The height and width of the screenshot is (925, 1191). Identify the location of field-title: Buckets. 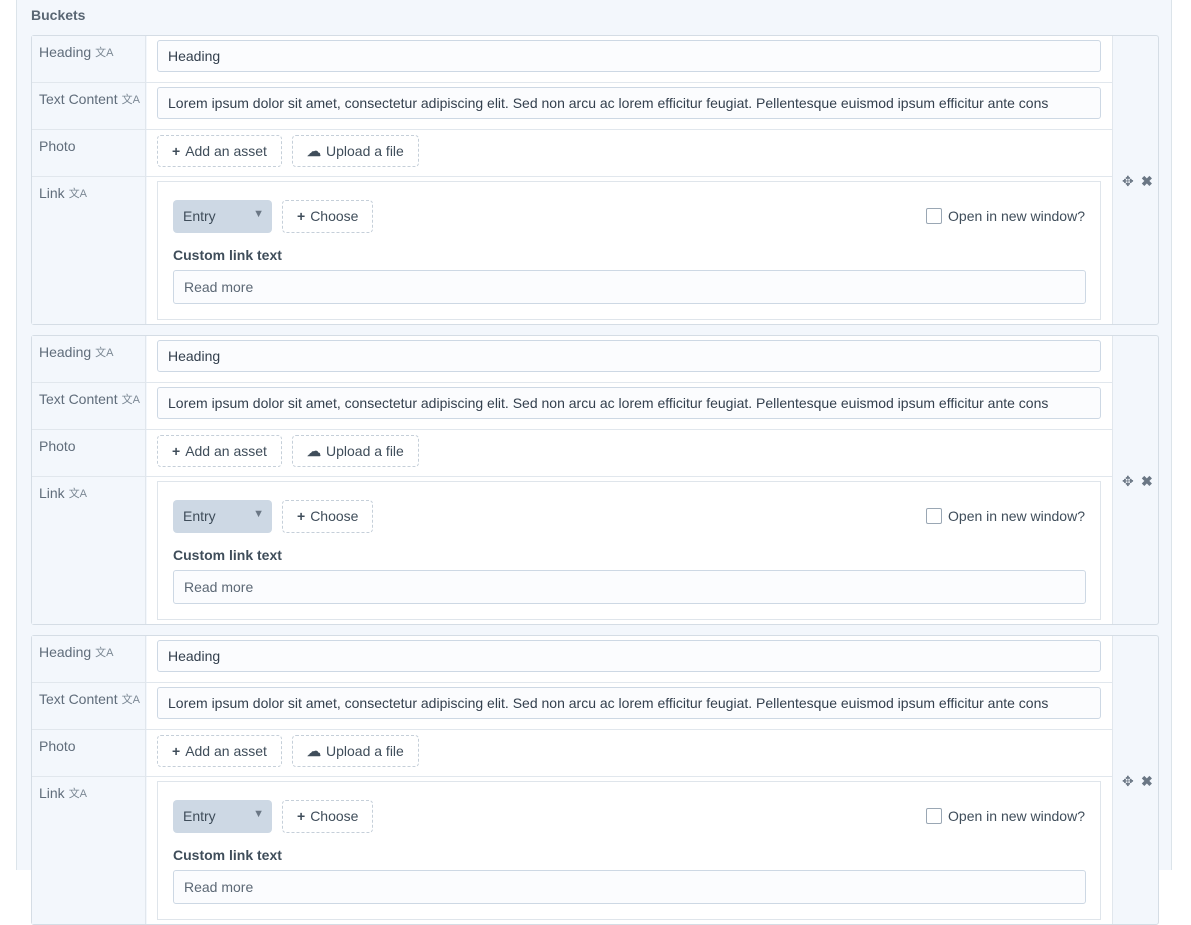
(58, 15).